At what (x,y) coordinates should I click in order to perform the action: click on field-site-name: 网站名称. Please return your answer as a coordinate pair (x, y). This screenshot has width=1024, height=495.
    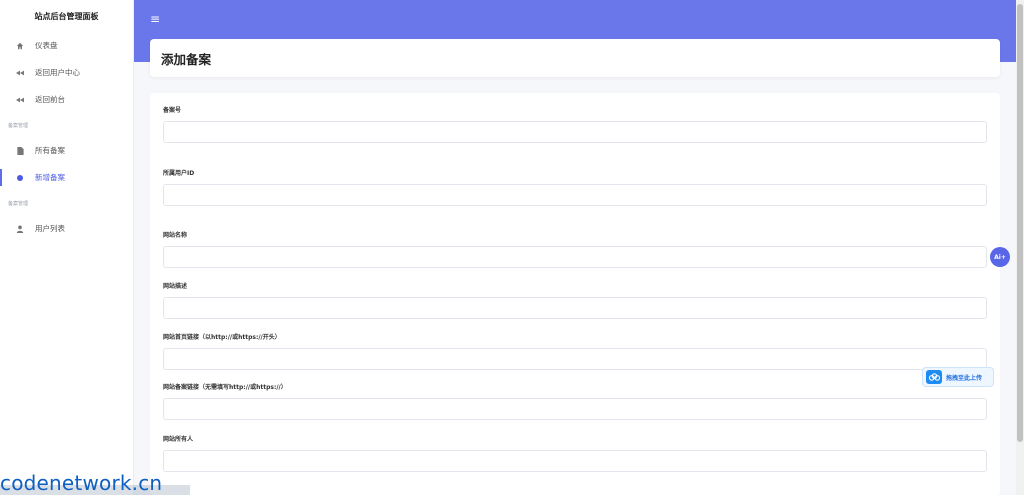
    Looking at the image, I should click on (575, 249).